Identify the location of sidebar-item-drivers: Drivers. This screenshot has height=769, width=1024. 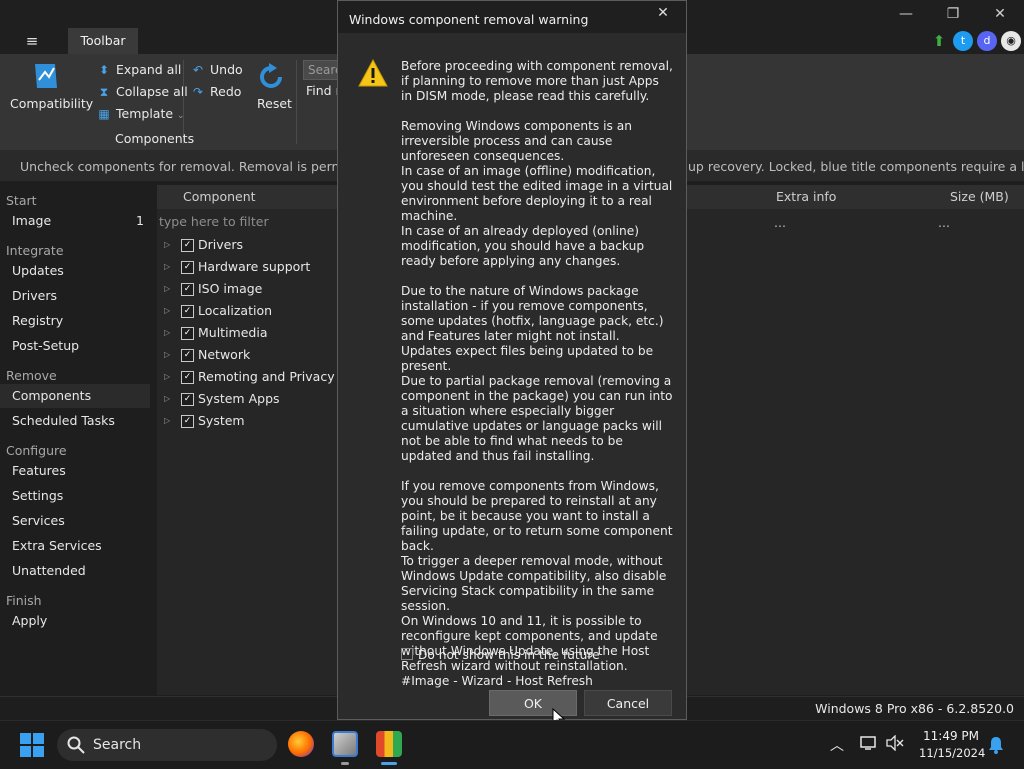
(75, 296).